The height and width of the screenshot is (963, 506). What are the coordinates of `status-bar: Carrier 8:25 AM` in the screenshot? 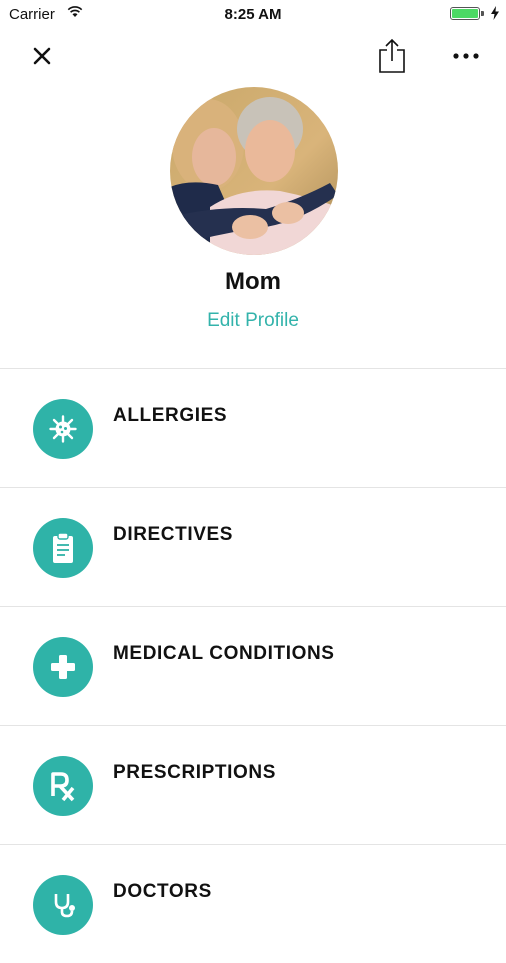 It's located at (253, 15).